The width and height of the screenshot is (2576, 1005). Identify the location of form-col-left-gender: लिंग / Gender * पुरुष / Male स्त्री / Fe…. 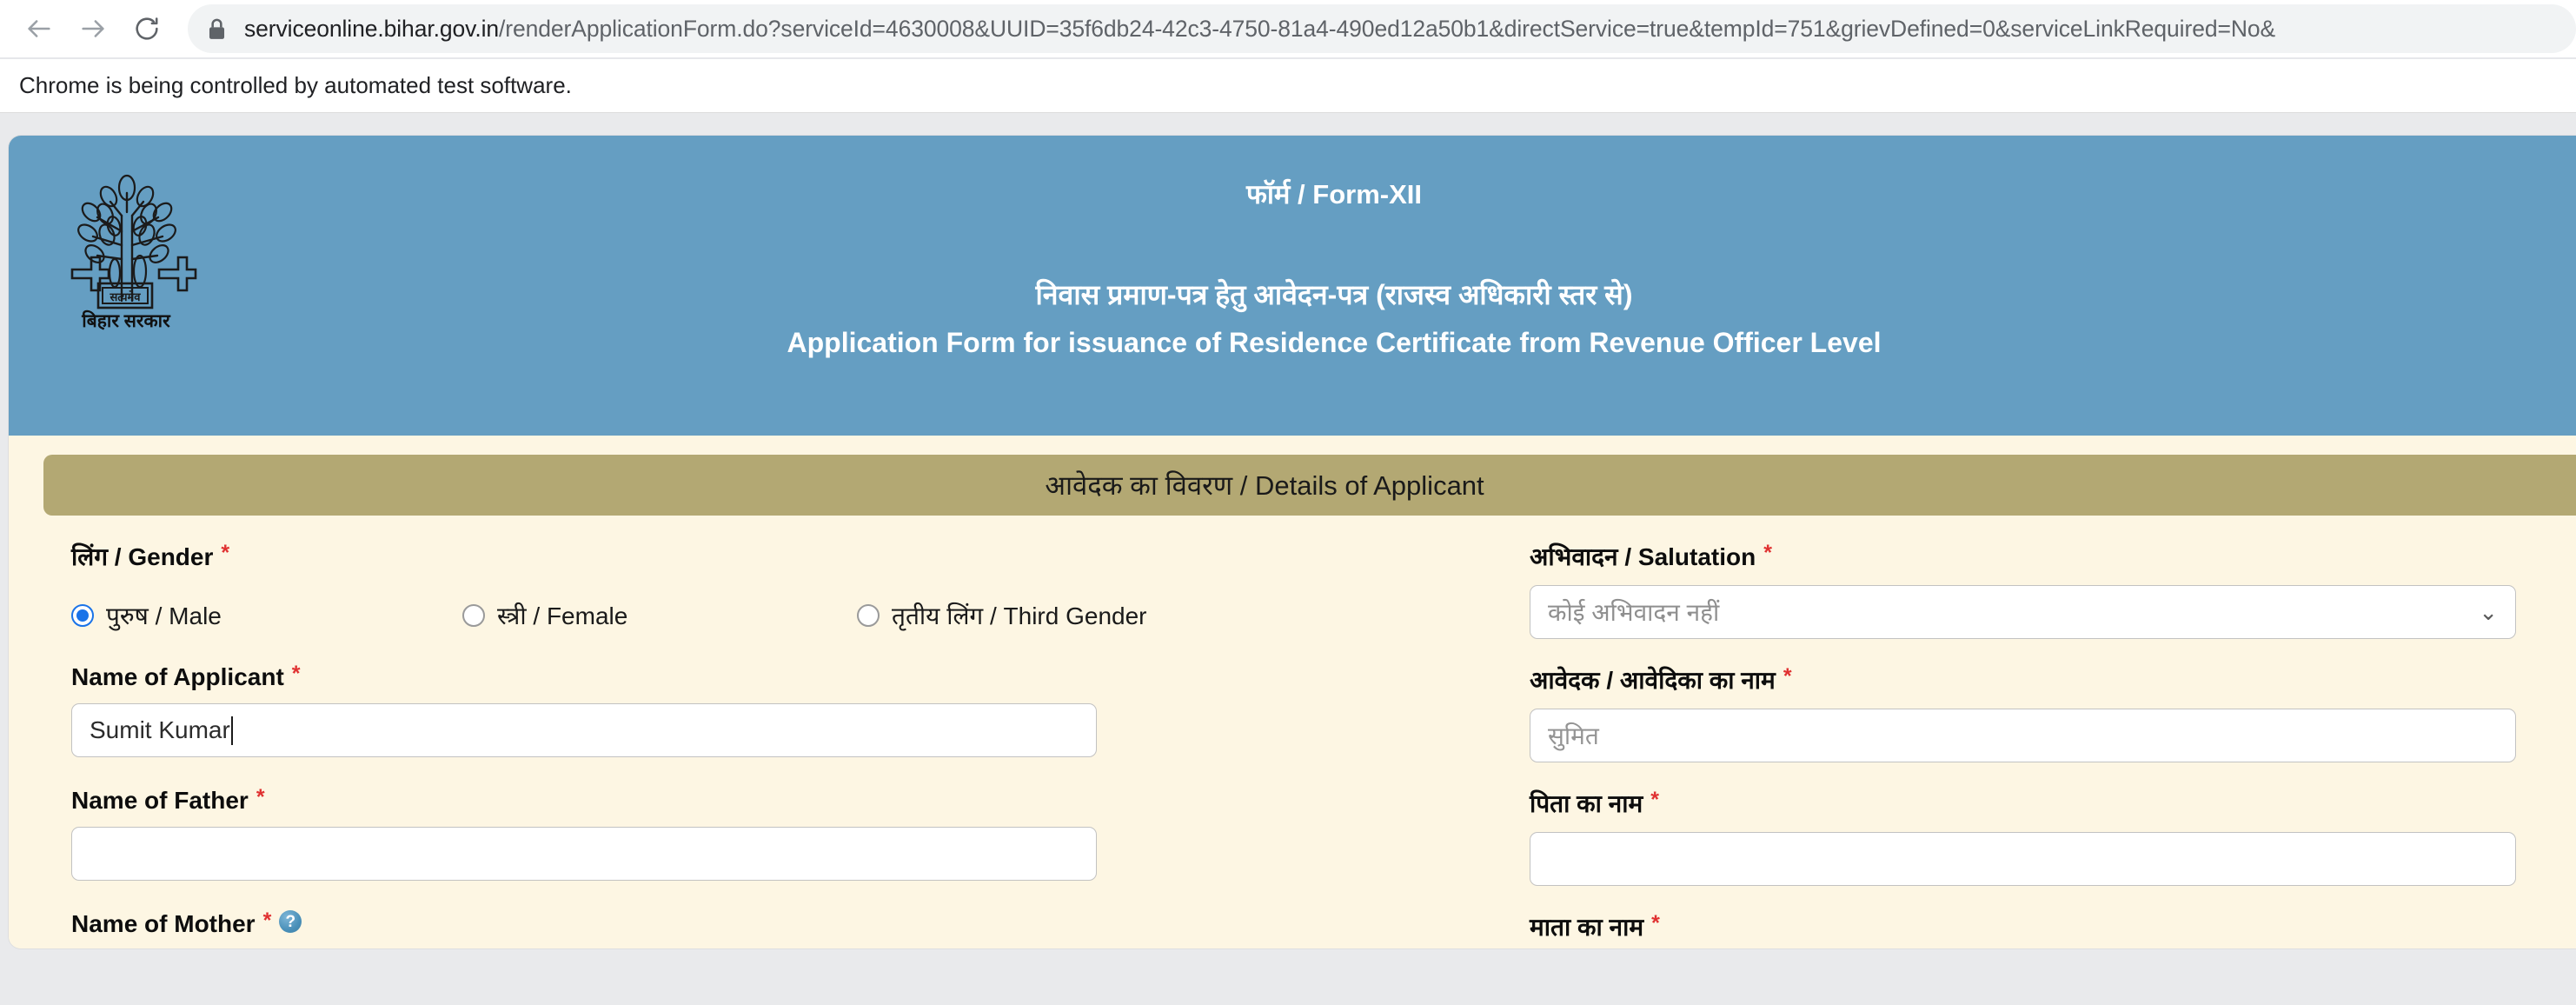
(782, 577).